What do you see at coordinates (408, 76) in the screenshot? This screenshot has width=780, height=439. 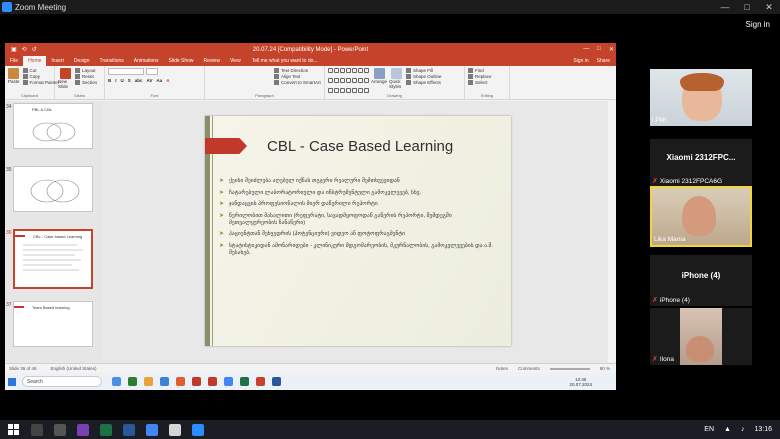 I see `shape-outline-icon` at bounding box center [408, 76].